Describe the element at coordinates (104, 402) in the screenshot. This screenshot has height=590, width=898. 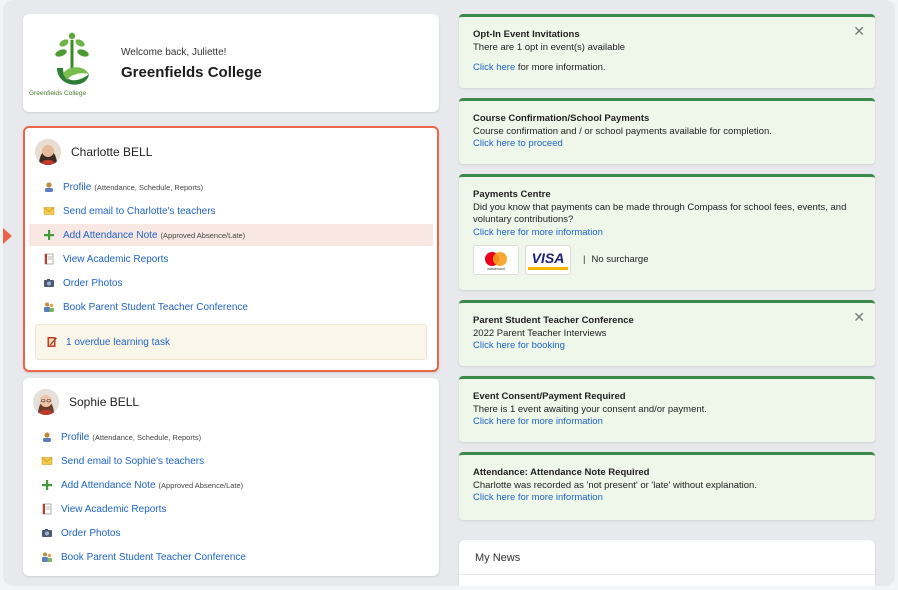
I see `student-name: Sophie BELL` at that location.